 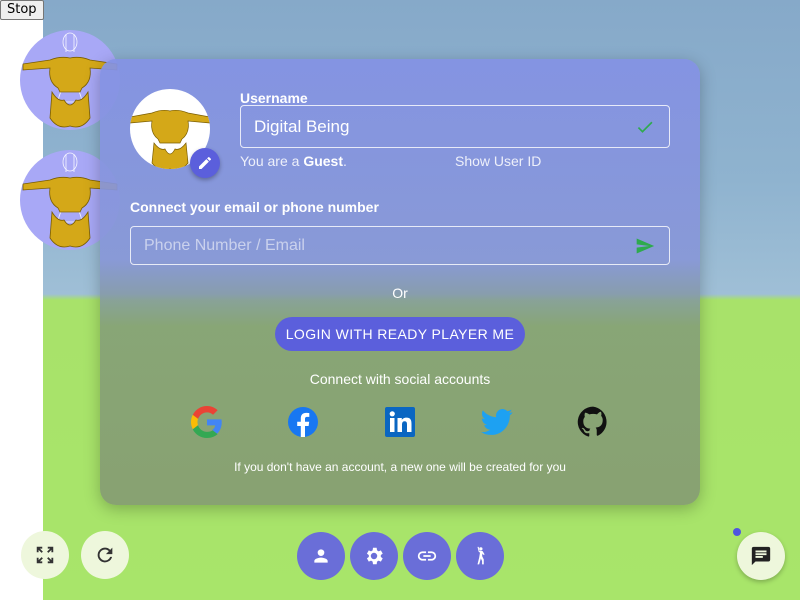 I want to click on guest-status: You are a Guest., so click(x=293, y=161).